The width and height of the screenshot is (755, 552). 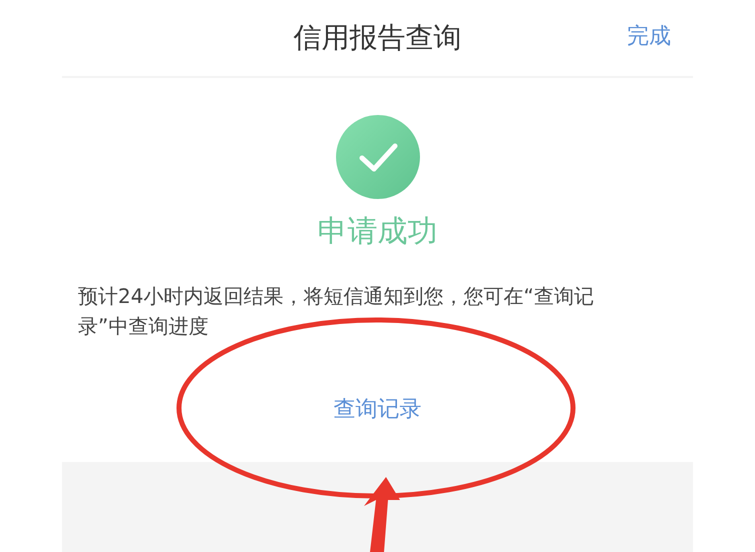 What do you see at coordinates (649, 37) in the screenshot?
I see `done-button: 完成` at bounding box center [649, 37].